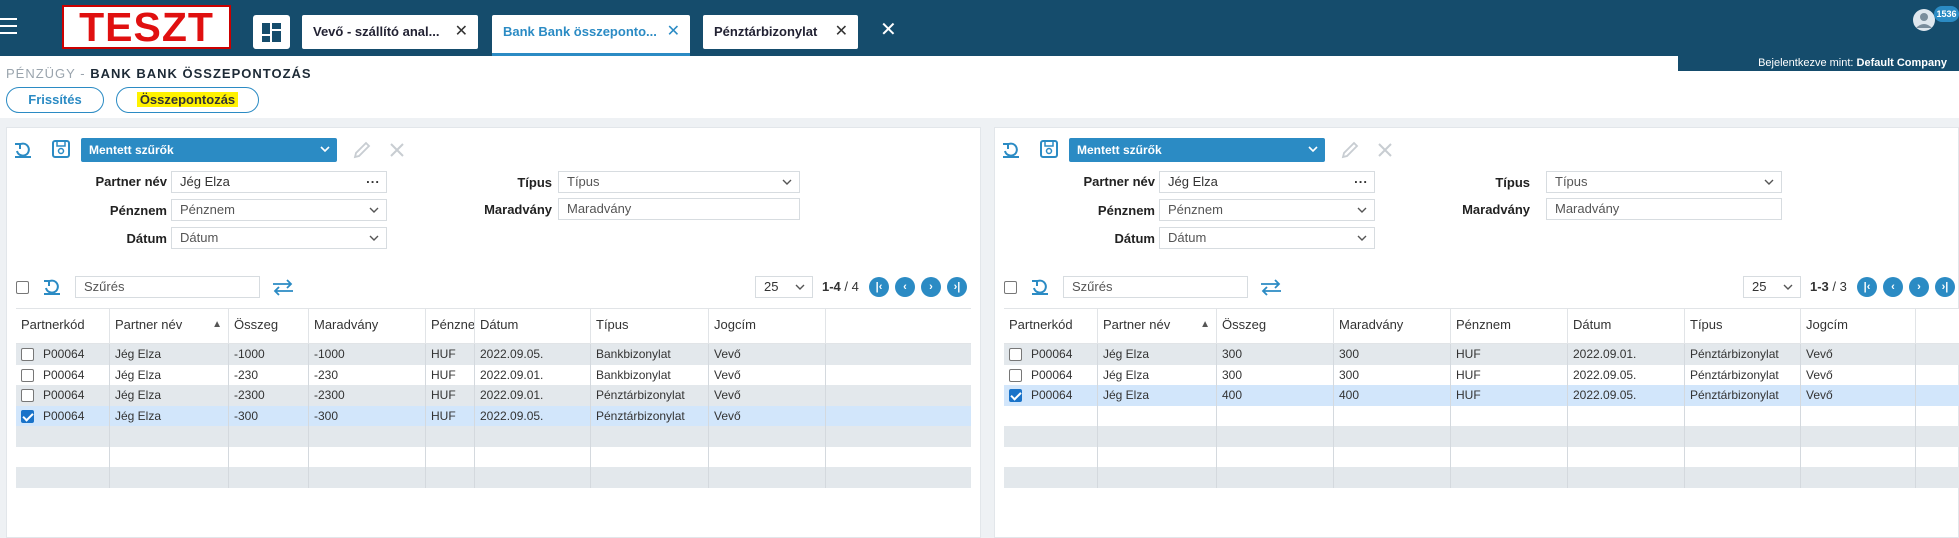 The height and width of the screenshot is (538, 1959). What do you see at coordinates (780, 32) in the screenshot?
I see `tab-penztarbizonylat: Pénztárbizonylat ✕` at bounding box center [780, 32].